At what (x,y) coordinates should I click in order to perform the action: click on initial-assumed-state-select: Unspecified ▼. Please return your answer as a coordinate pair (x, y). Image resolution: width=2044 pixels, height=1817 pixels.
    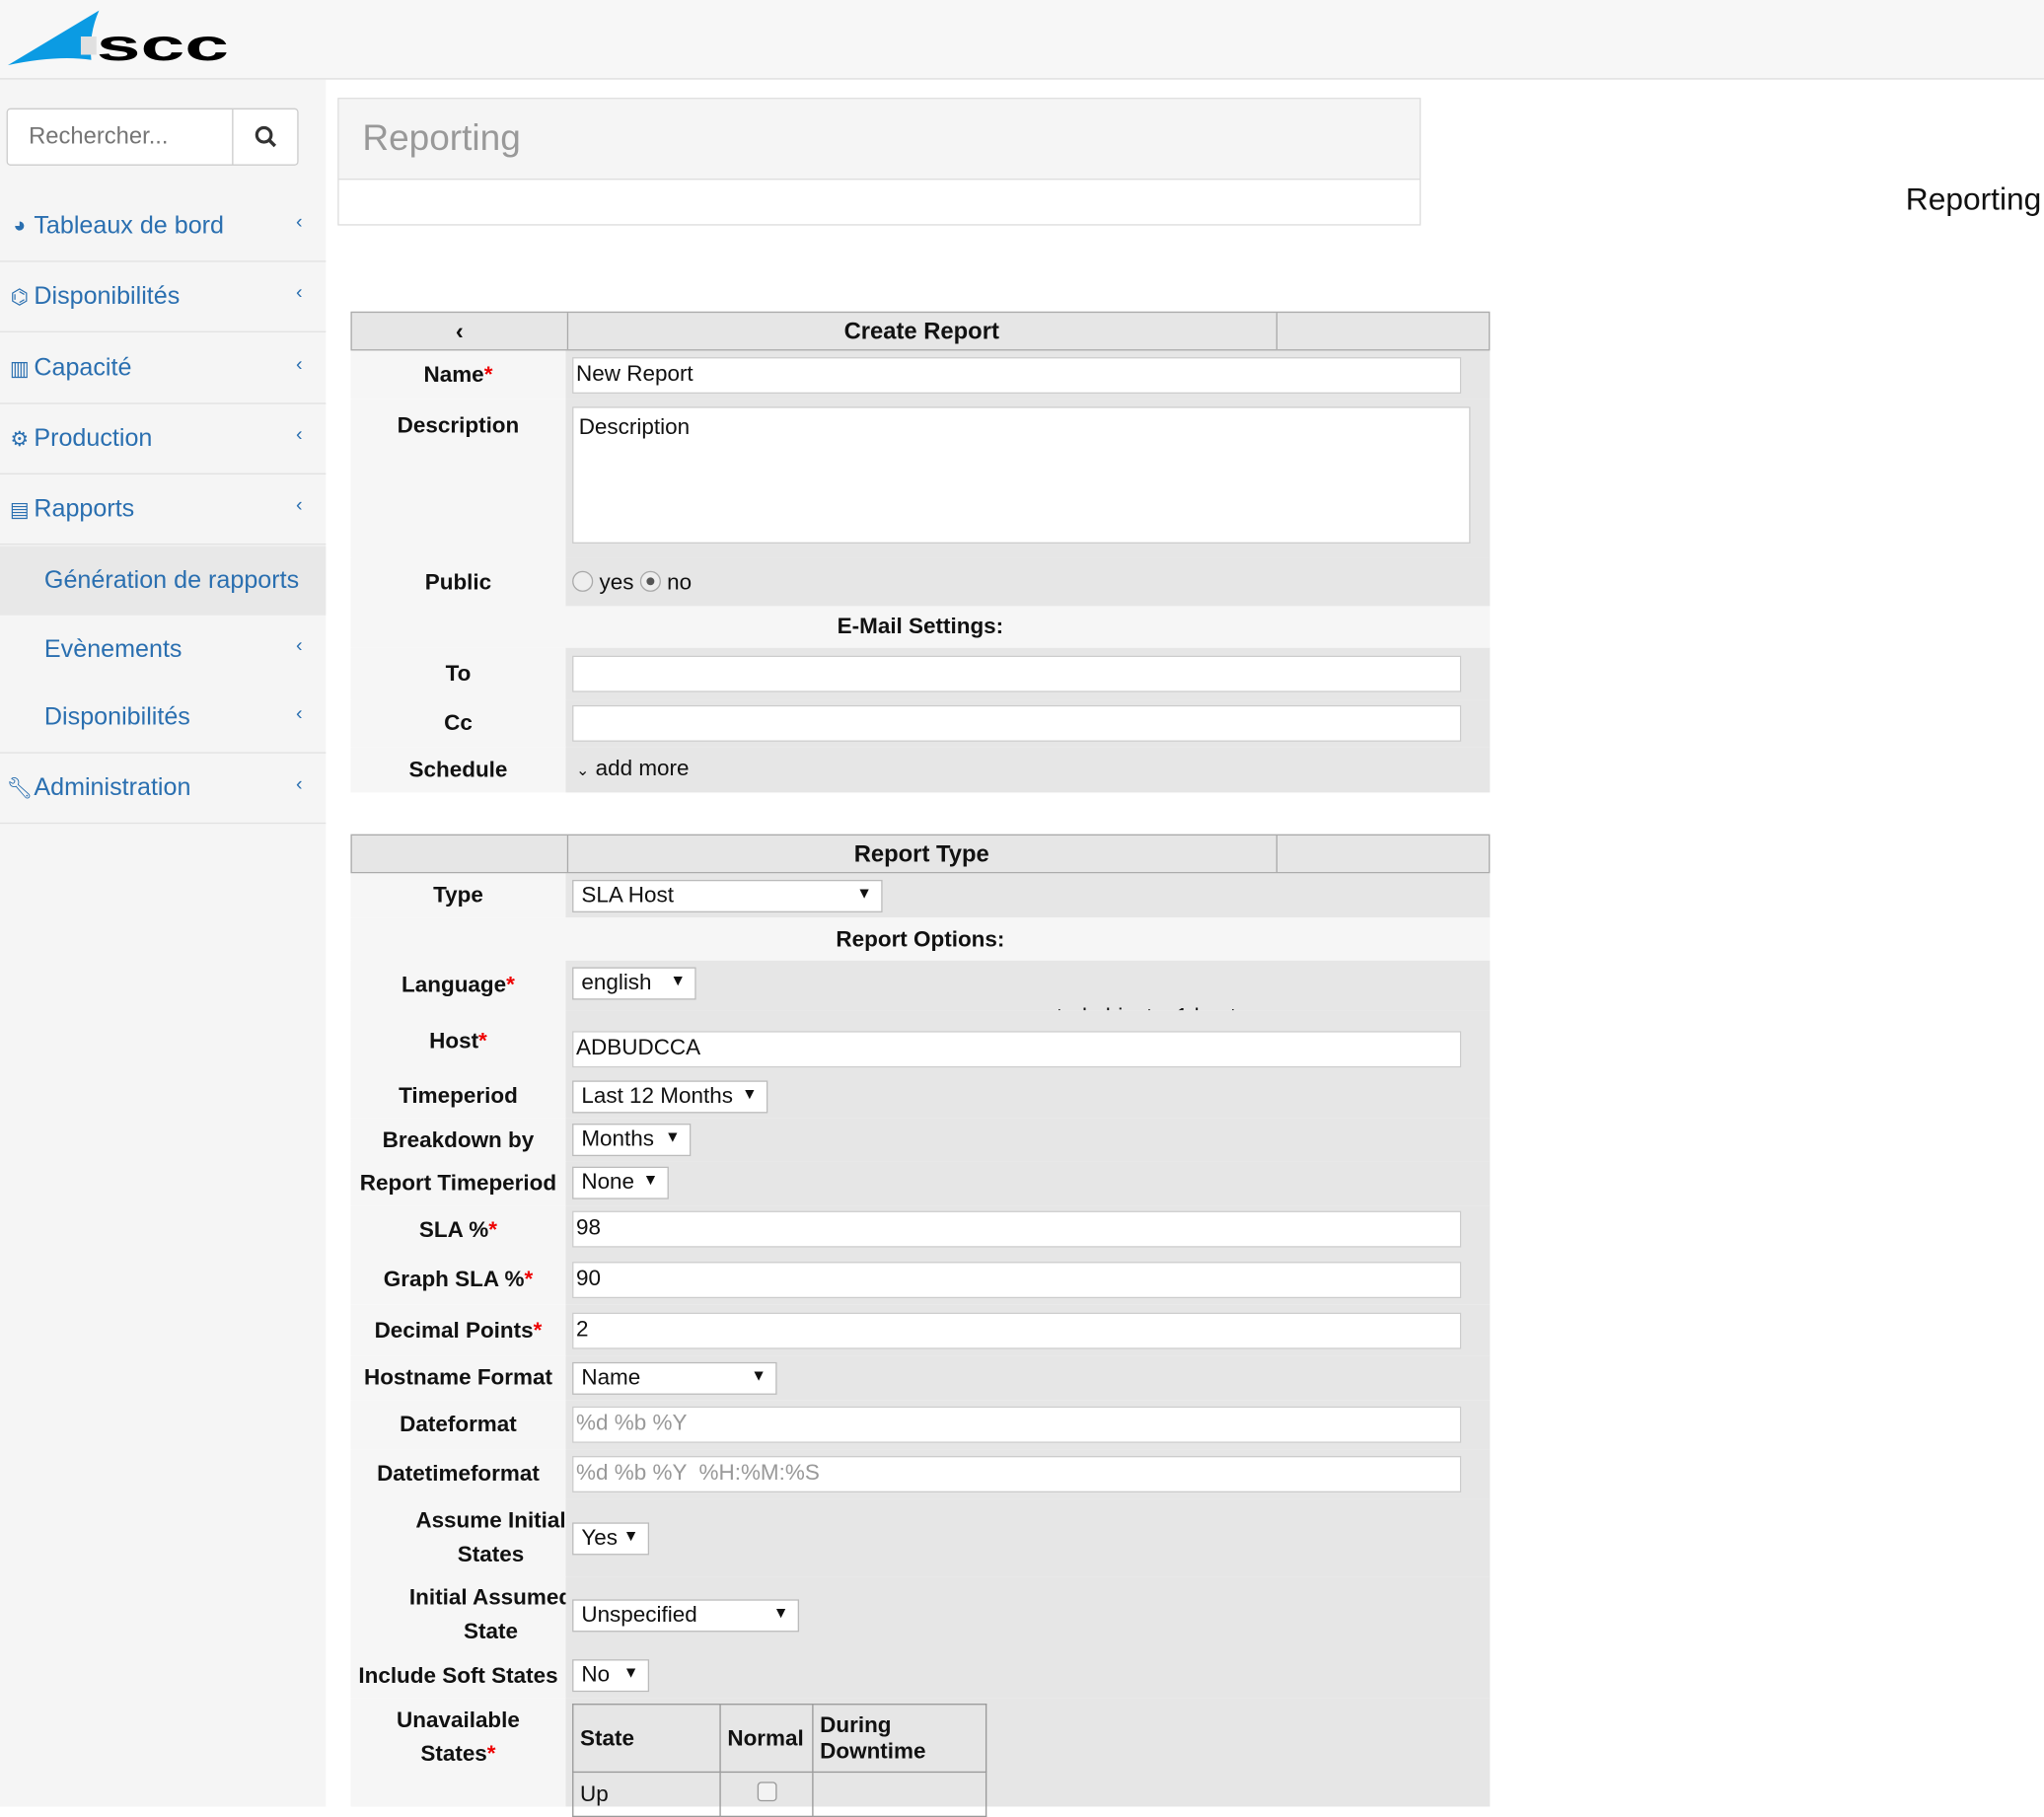
    Looking at the image, I should click on (686, 1616).